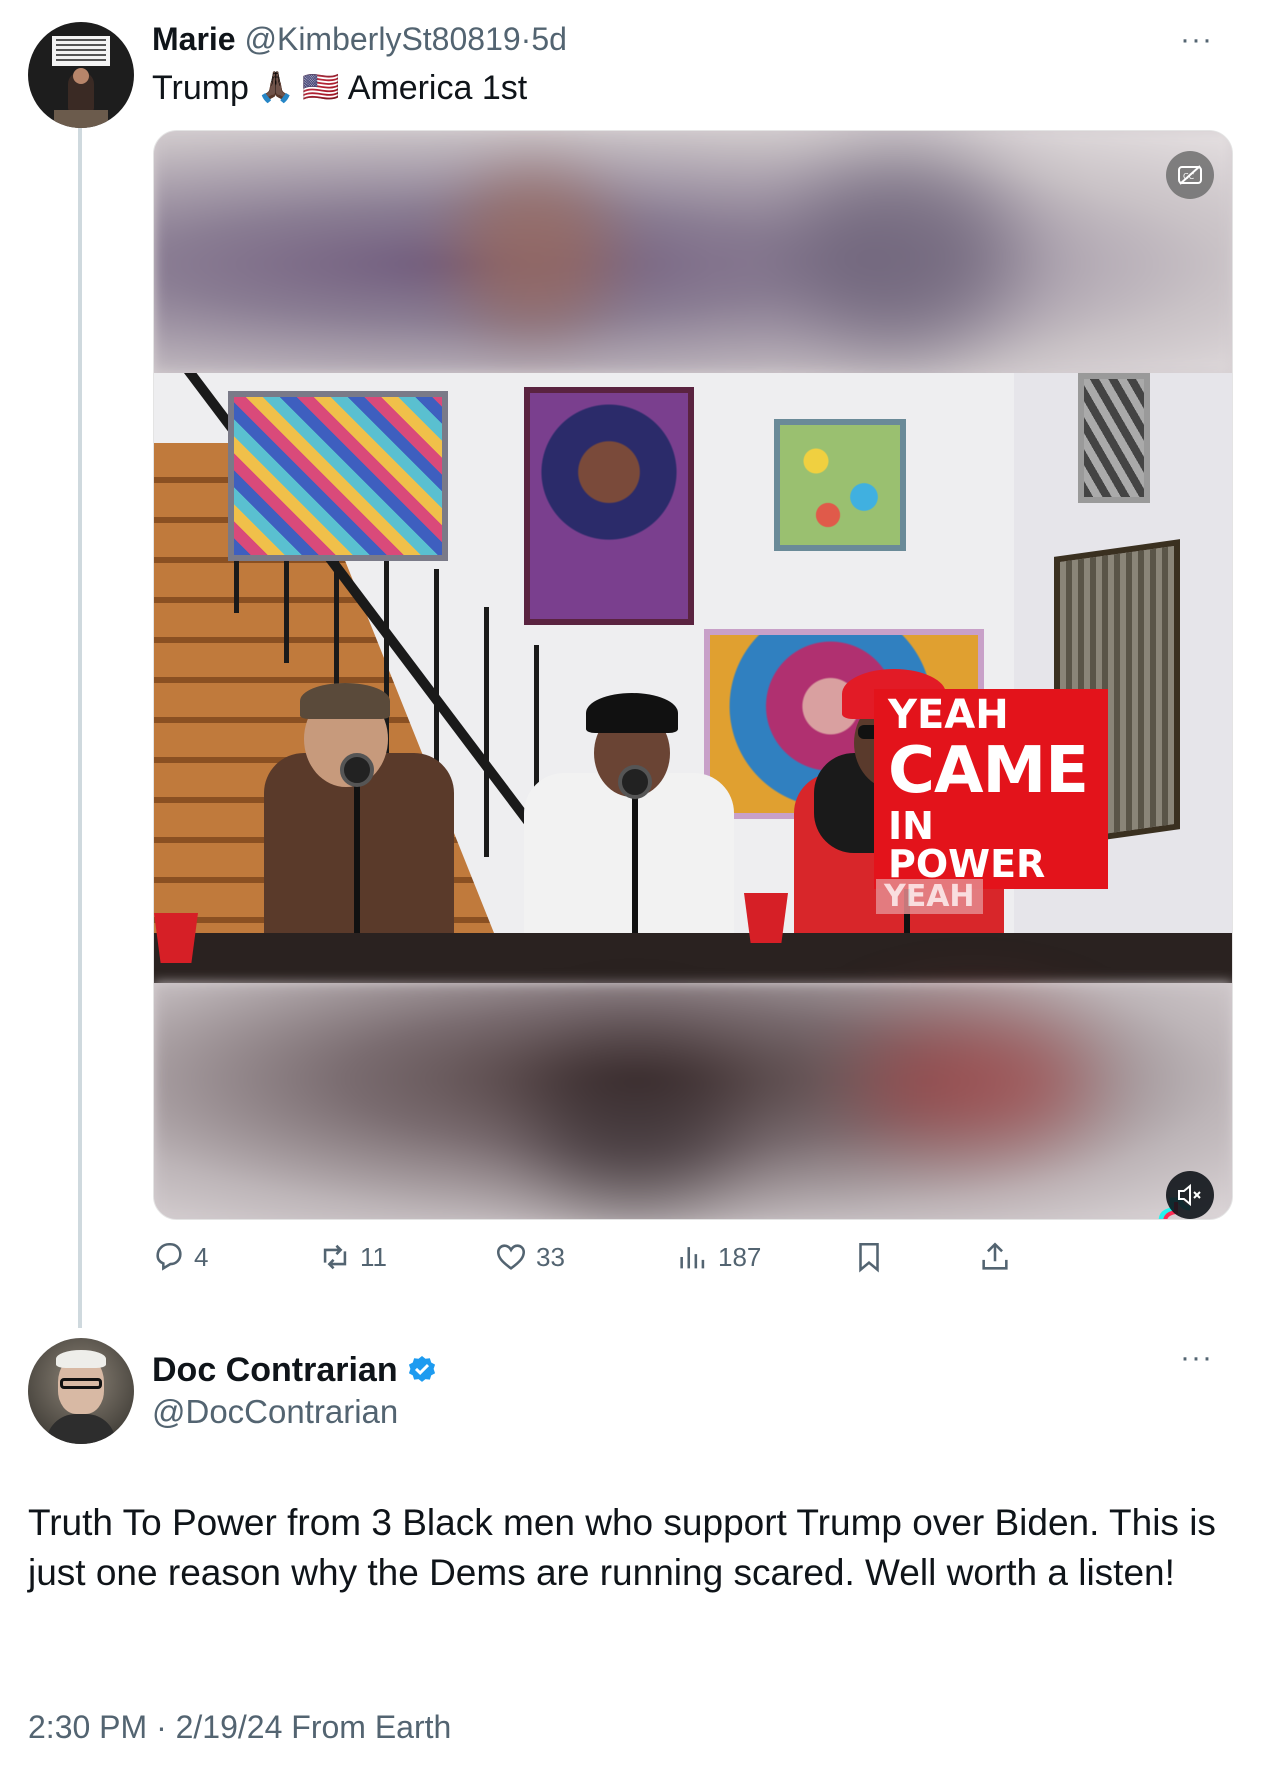 Image resolution: width=1276 pixels, height=1773 pixels. Describe the element at coordinates (652, 1265) in the screenshot. I see `quoted-tweet-actions: 4 11 33 187` at that location.